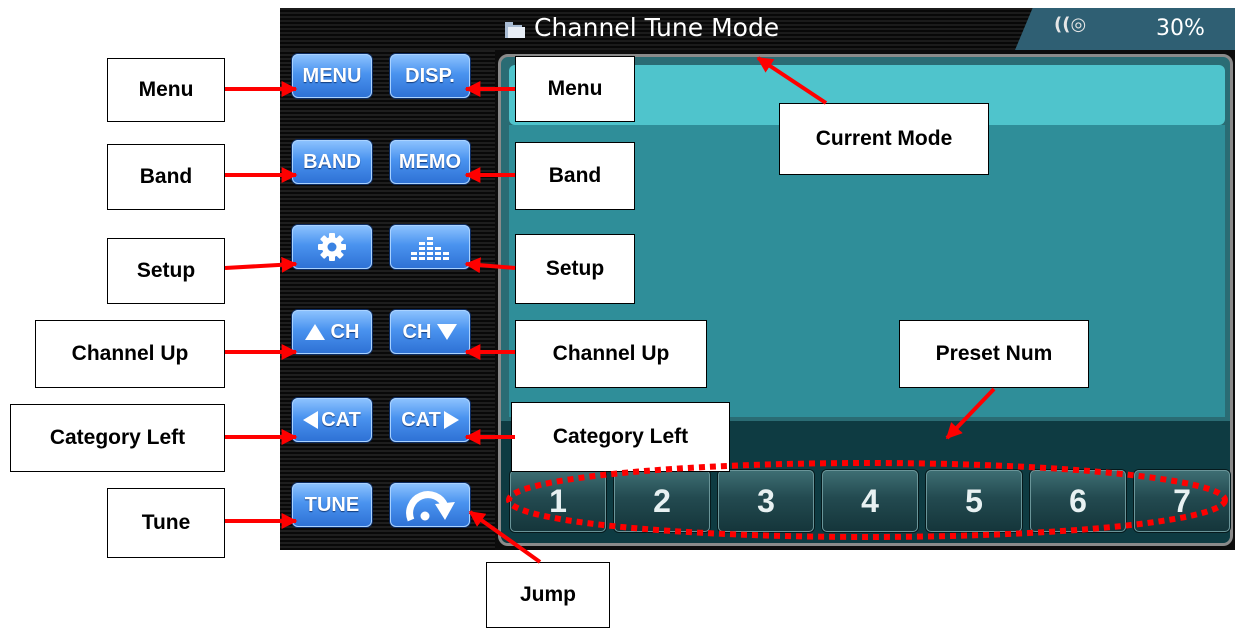 The image size is (1235, 628). I want to click on preset-highlight-ellipse, so click(867, 500).